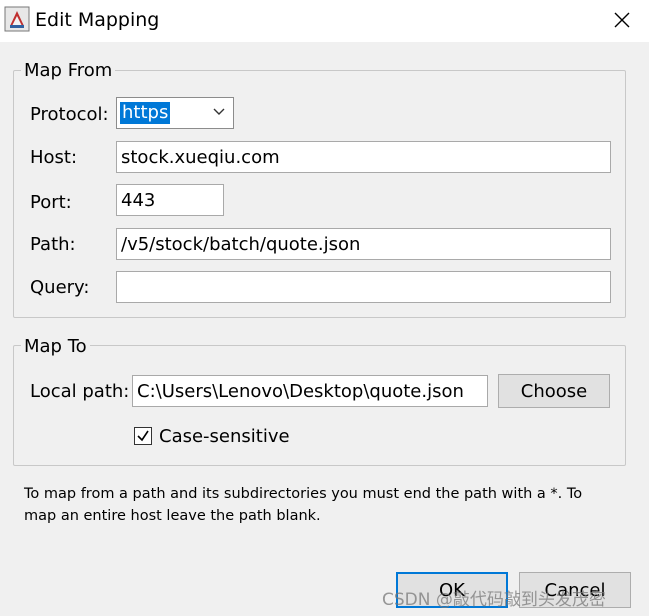 This screenshot has width=649, height=616. I want to click on checkmark-icon, so click(143, 436).